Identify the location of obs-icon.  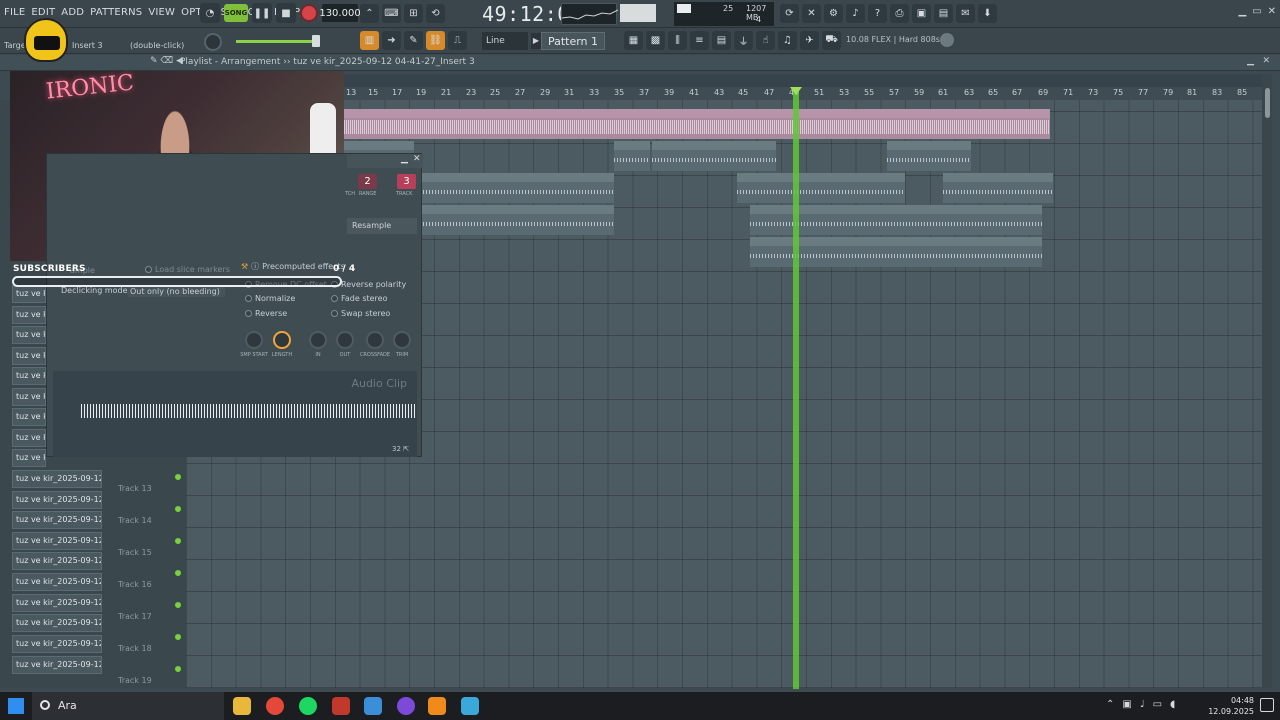
(406, 706).